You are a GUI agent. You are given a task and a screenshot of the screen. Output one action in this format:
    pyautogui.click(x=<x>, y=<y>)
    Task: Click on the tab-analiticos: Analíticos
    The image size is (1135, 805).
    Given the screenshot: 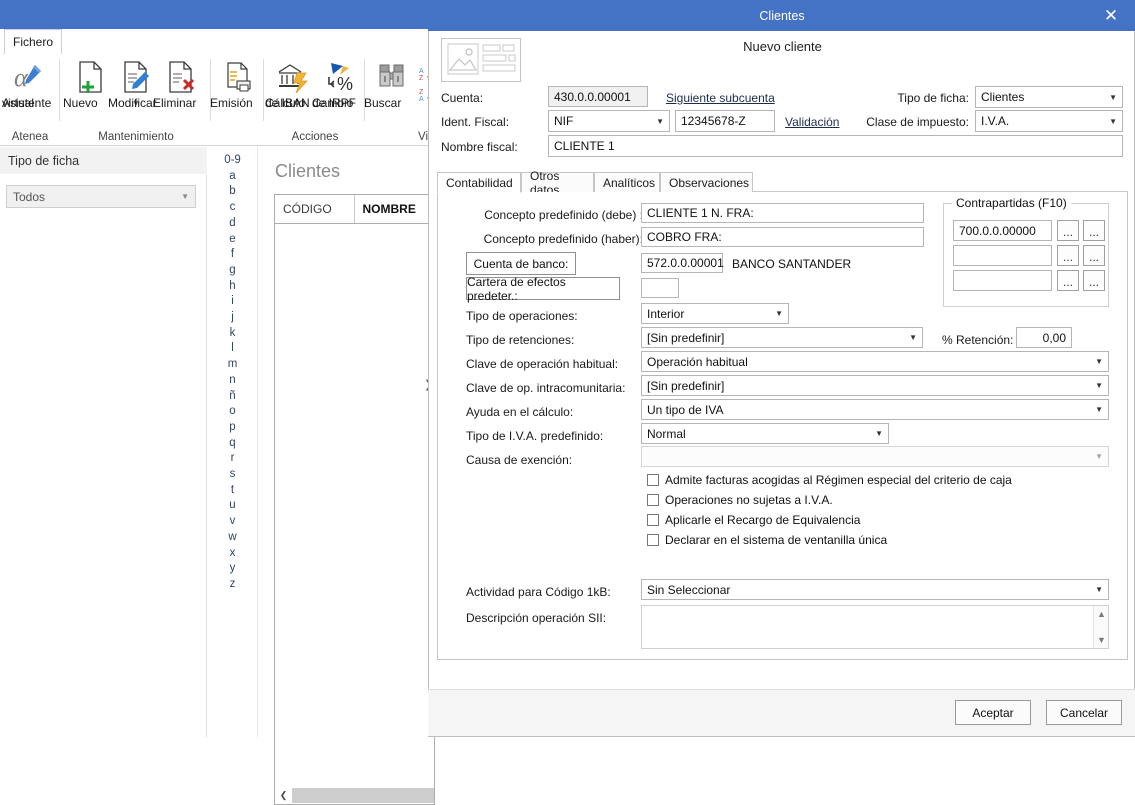 What is the action you would take?
    pyautogui.click(x=627, y=182)
    